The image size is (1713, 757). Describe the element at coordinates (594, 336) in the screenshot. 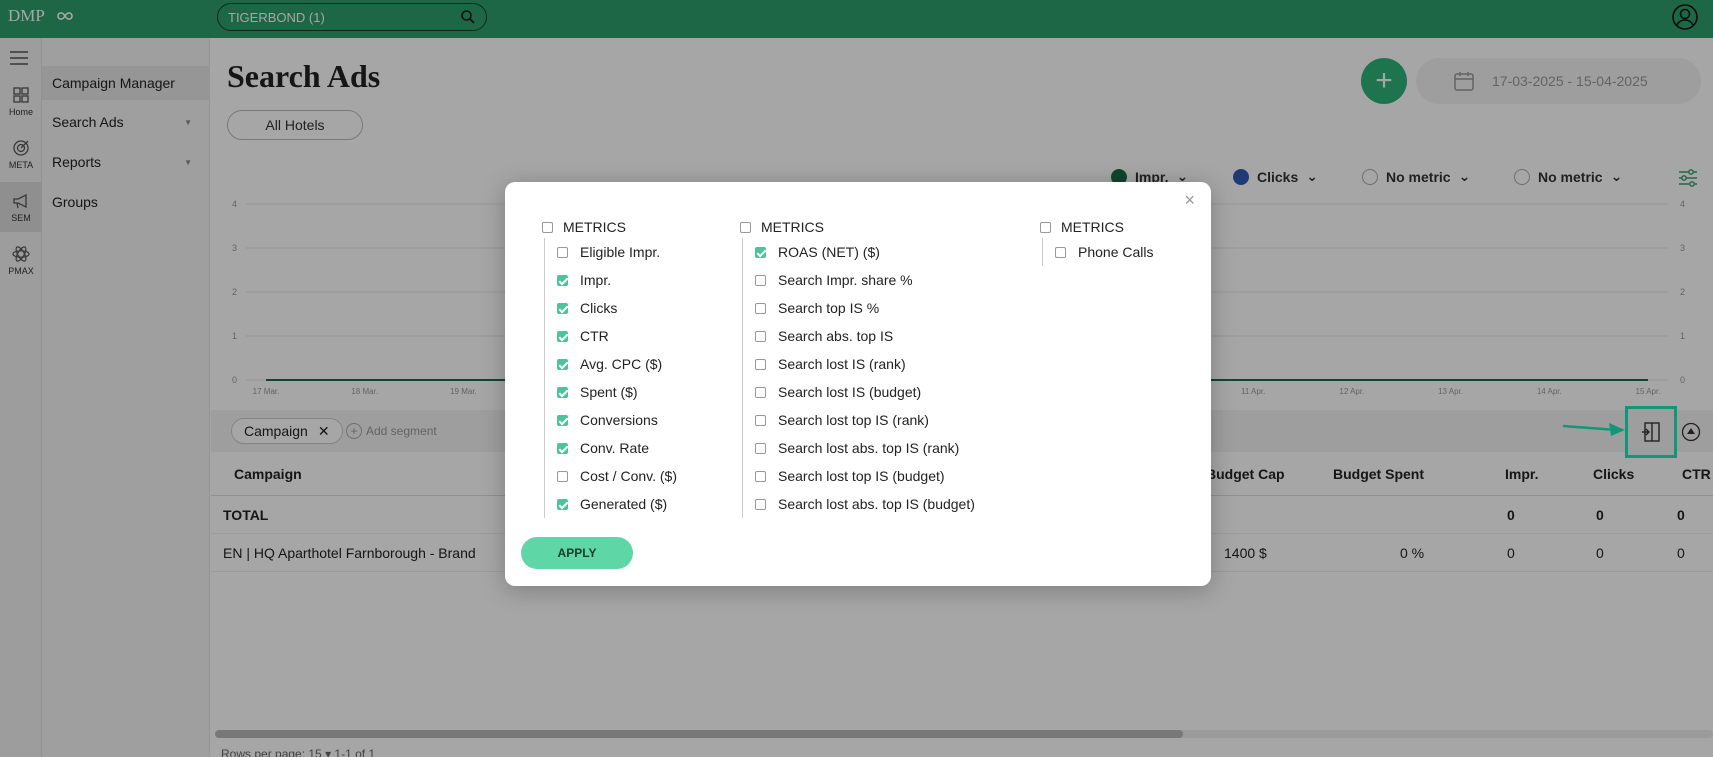

I see `metric-option-label: CTR` at that location.